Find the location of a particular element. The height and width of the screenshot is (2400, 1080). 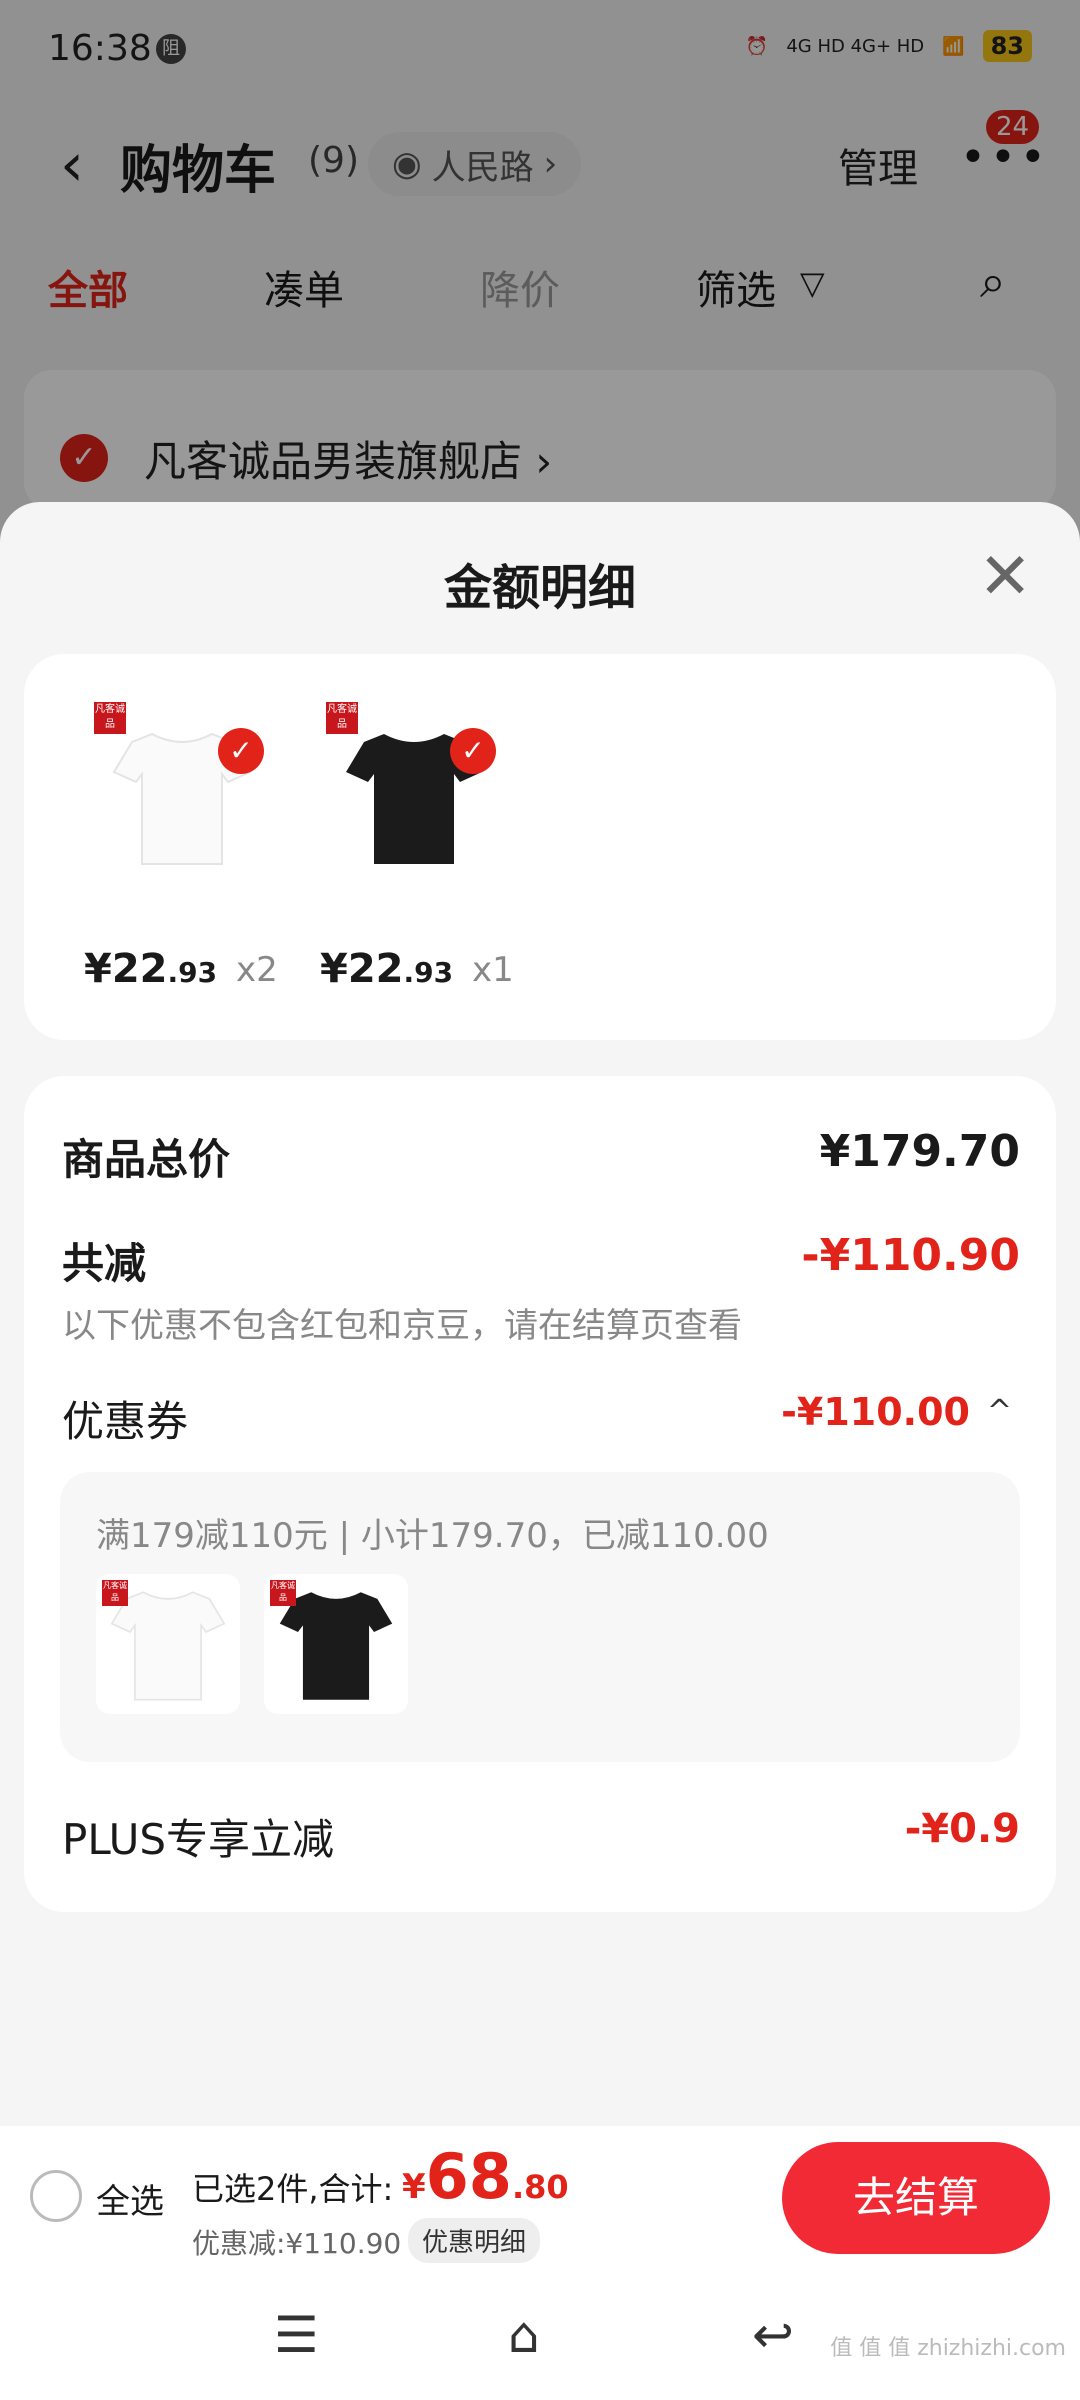

plus-label: PLUS专享立减 is located at coordinates (198, 1839).